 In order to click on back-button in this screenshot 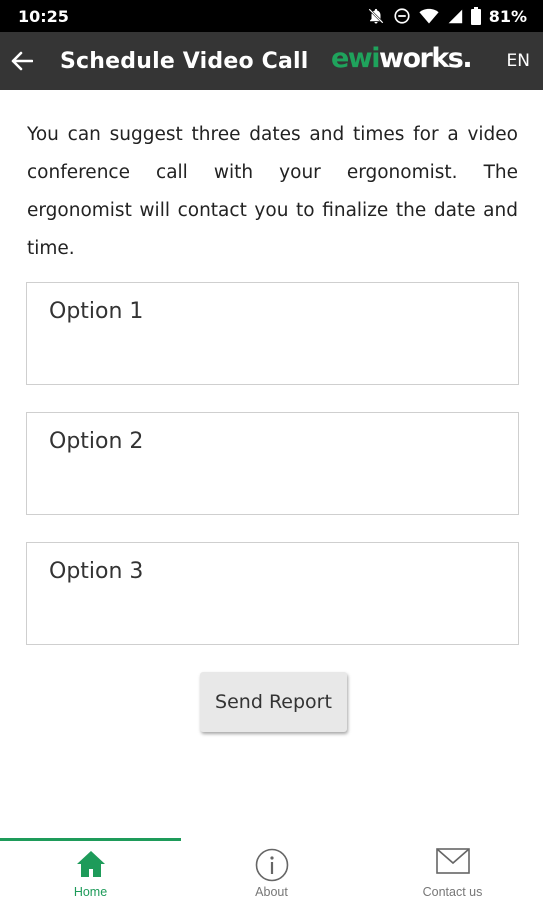, I will do `click(22, 61)`.